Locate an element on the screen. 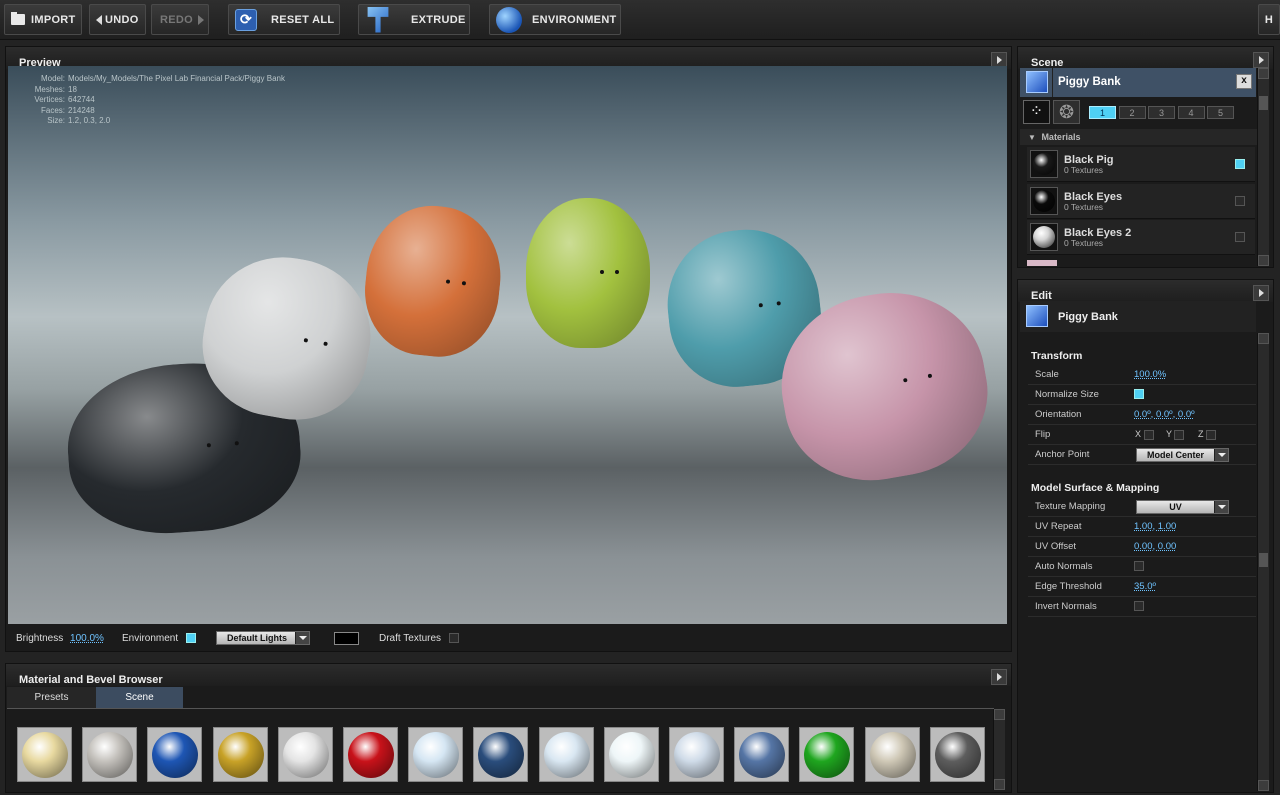 Image resolution: width=1280 pixels, height=795 pixels. orange-piggy-bank is located at coordinates (433, 281).